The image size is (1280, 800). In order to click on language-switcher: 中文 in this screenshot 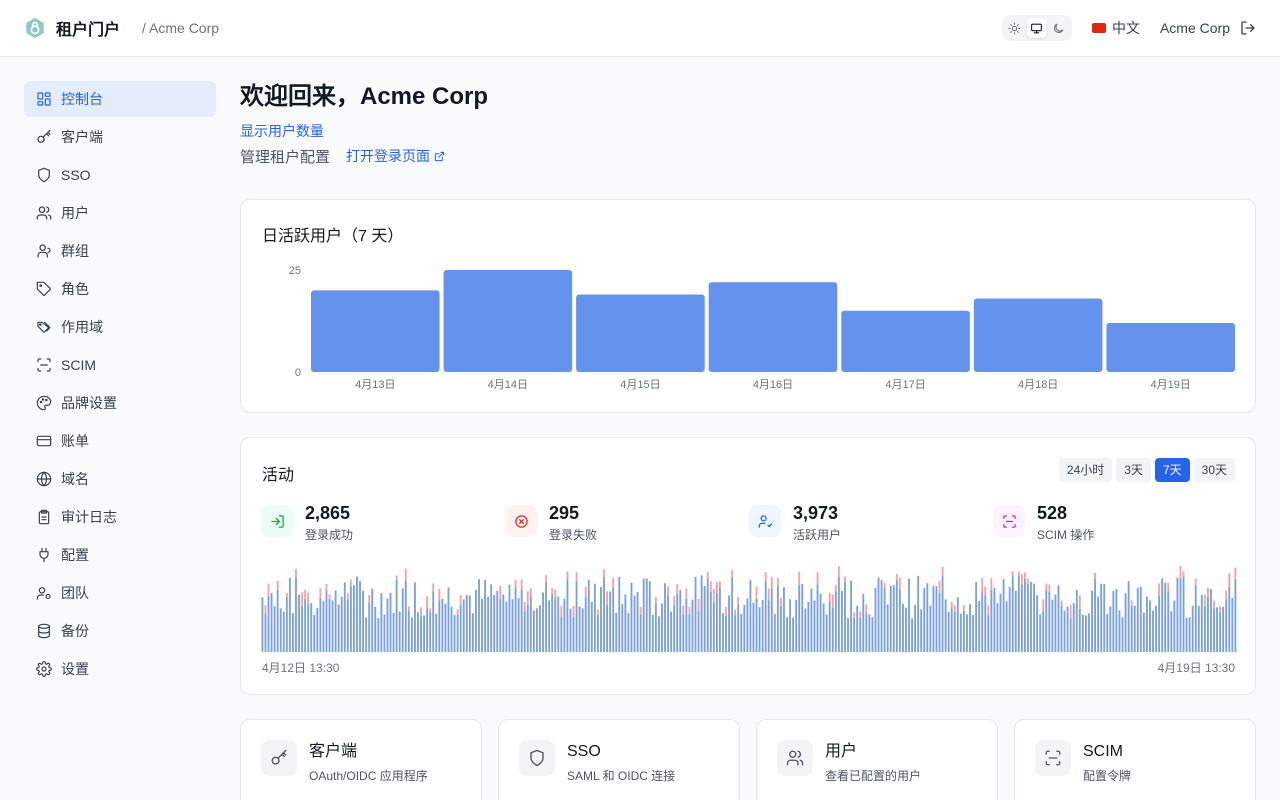, I will do `click(1115, 28)`.